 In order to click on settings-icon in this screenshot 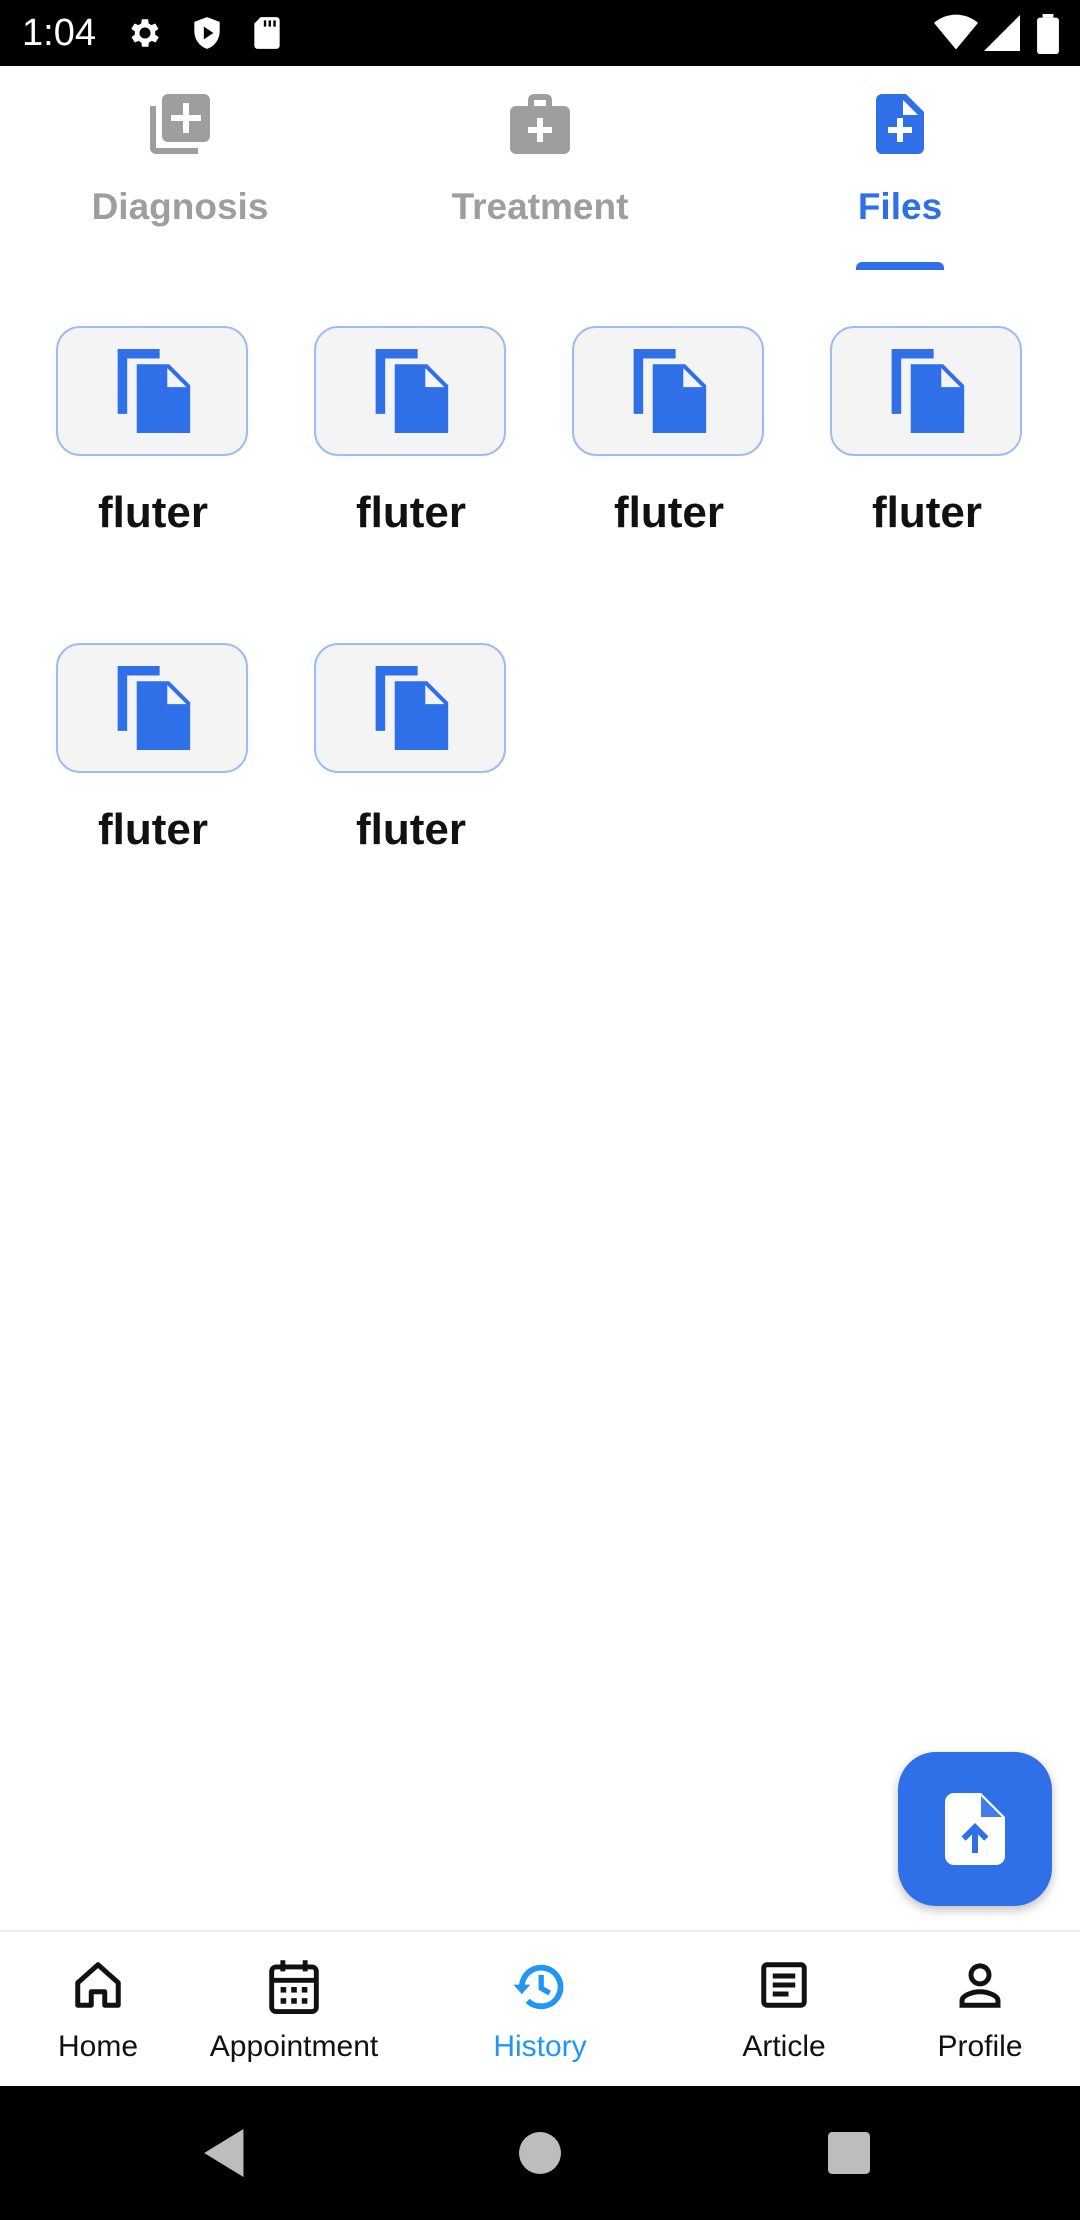, I will do `click(145, 33)`.